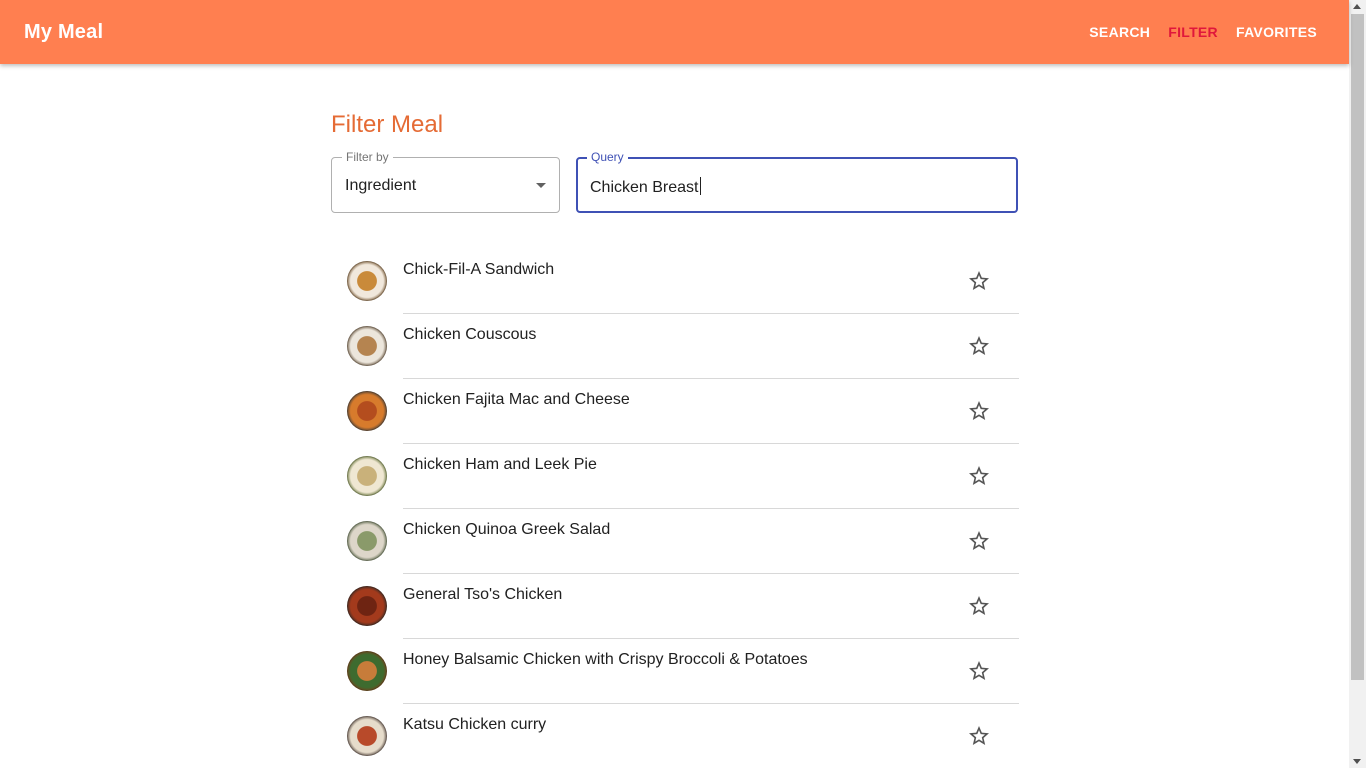  I want to click on query-text: Chicken Breast, so click(644, 187).